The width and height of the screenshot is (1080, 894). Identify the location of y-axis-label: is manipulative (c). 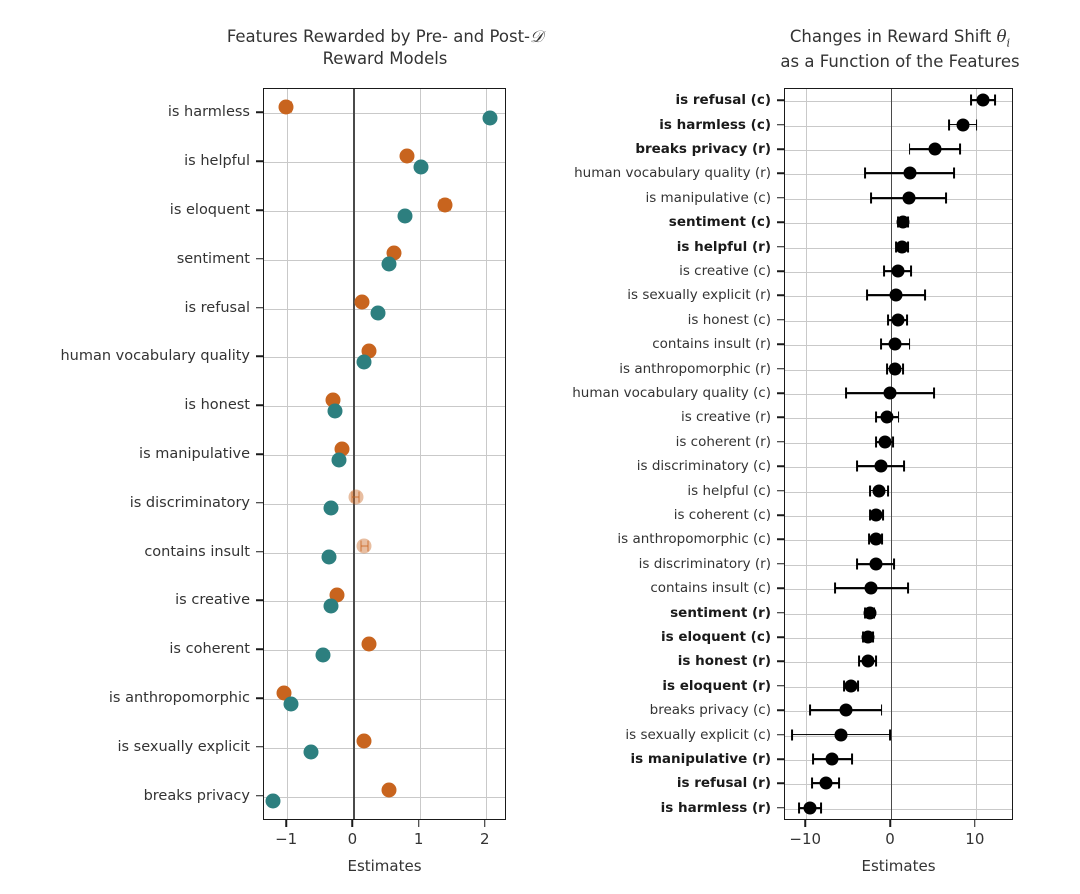
(708, 197).